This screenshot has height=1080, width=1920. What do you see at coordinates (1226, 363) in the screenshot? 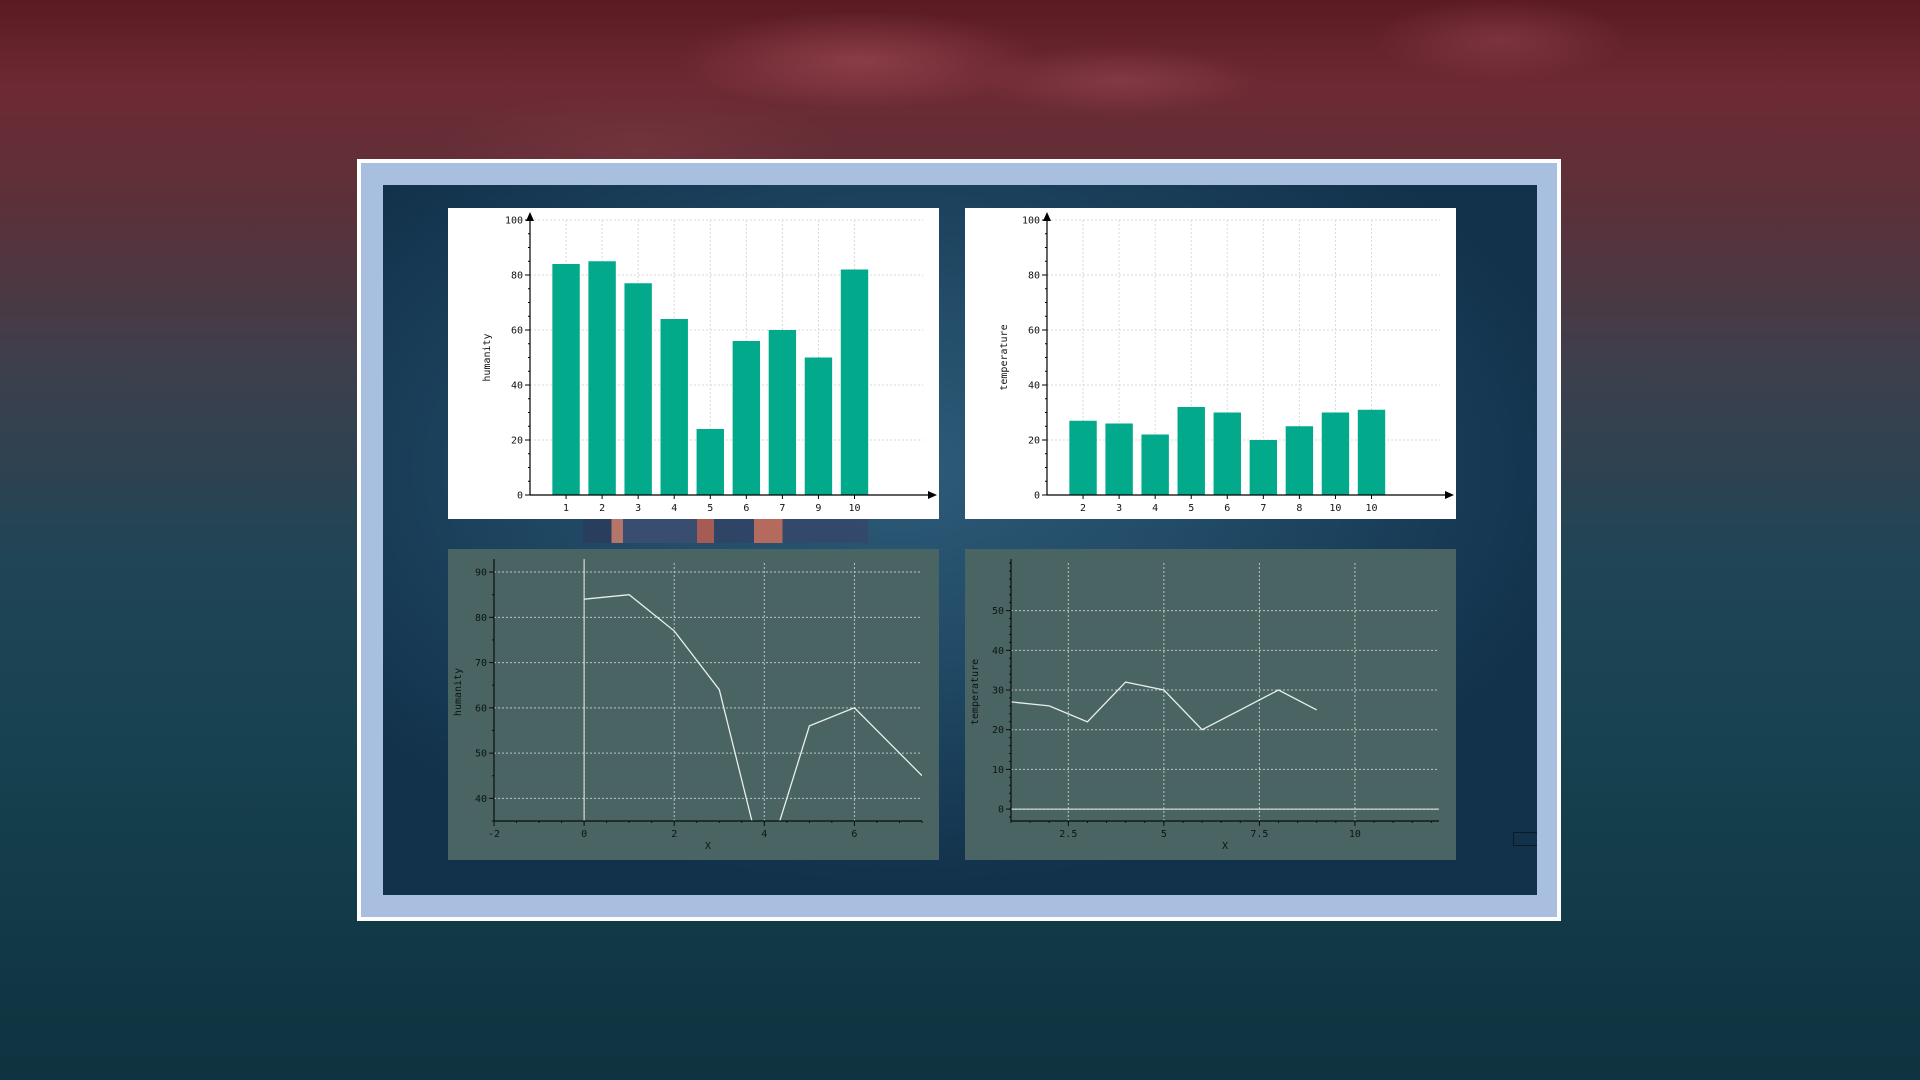
I see `temperature-bar-chart-svg: 0 20 40 60 80 100 2 3 4 5 6 7 8 10 10 temperature` at bounding box center [1226, 363].